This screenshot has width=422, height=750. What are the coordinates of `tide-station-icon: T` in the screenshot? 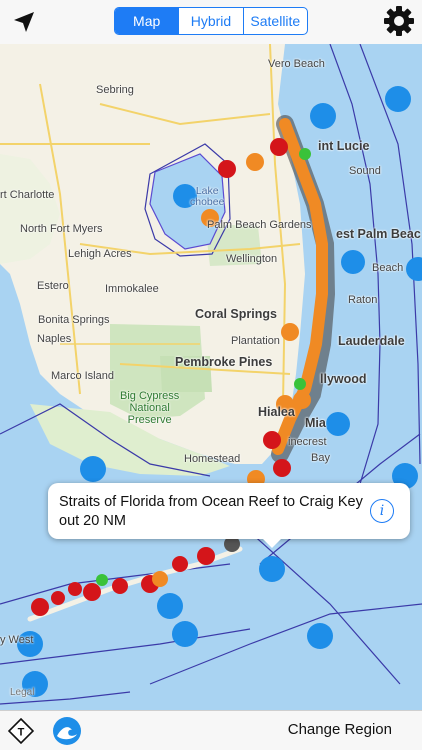 It's located at (21, 731).